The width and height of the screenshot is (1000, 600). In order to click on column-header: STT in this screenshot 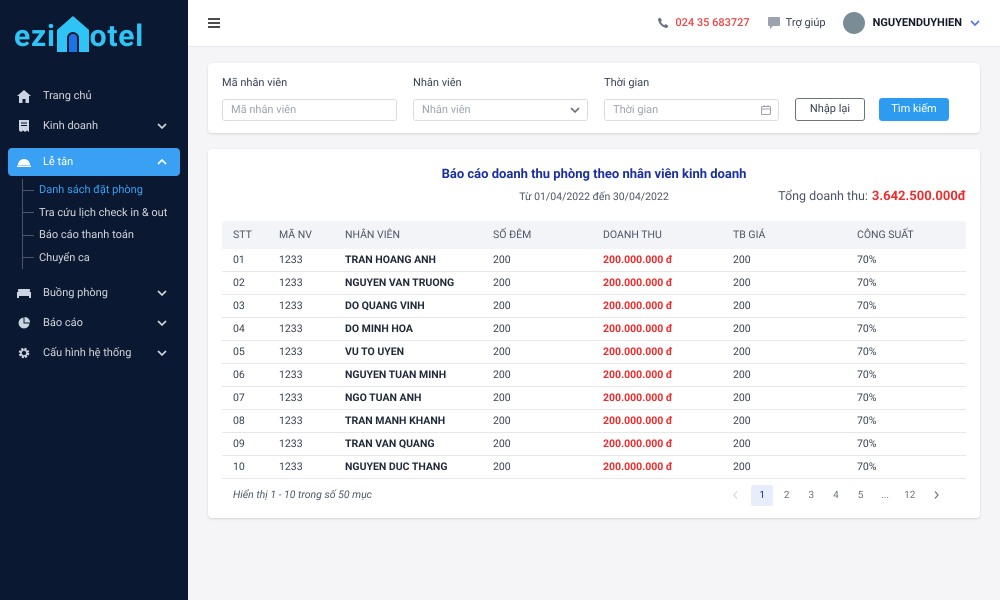, I will do `click(243, 234)`.